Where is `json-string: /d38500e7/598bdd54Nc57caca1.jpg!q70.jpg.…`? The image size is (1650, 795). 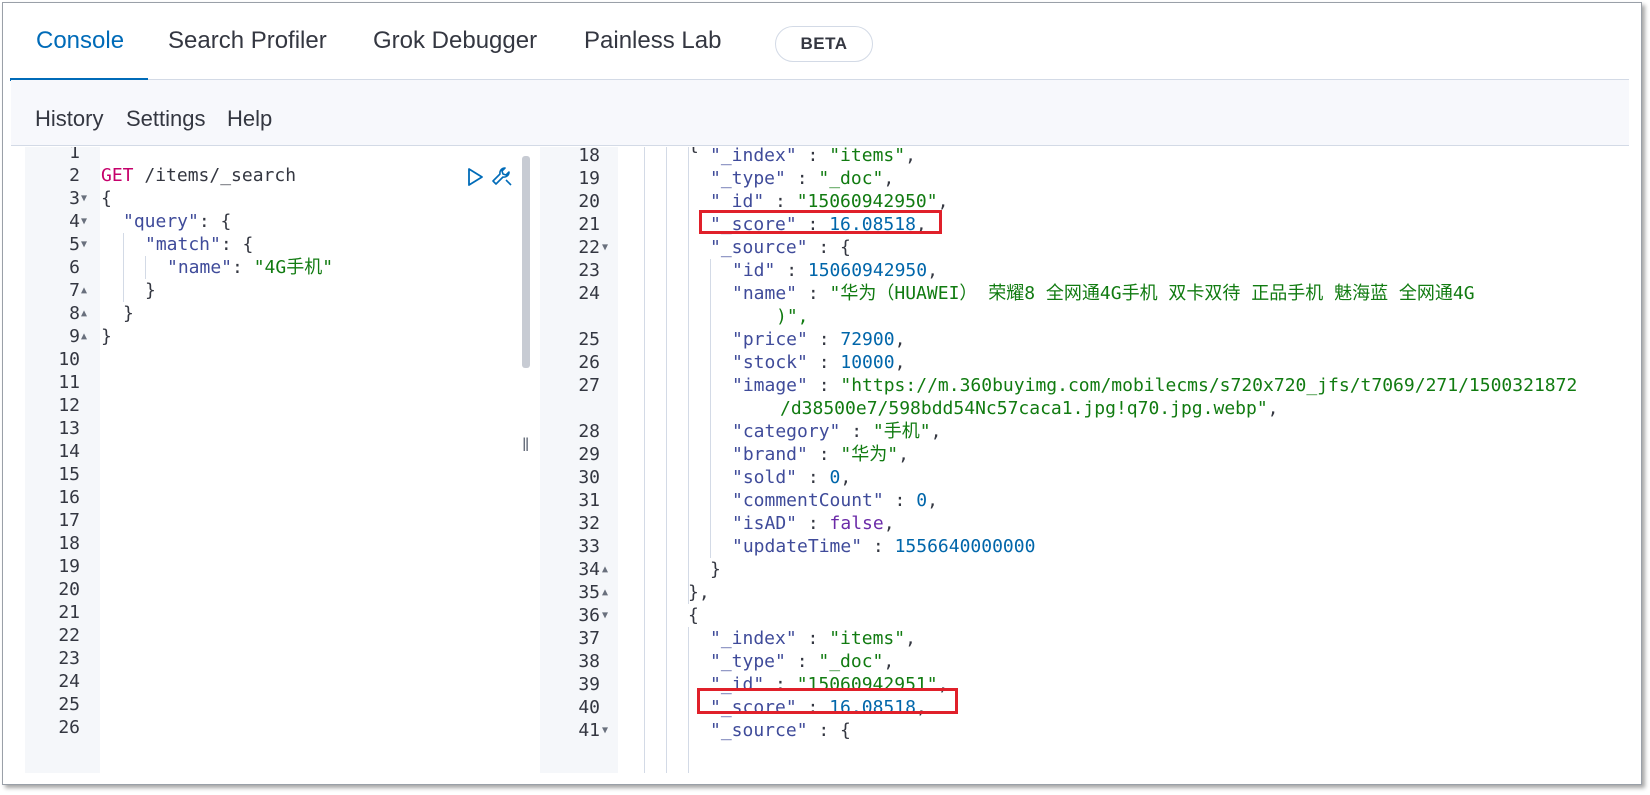 json-string: /d38500e7/598bdd54Nc57caca1.jpg!q70.jpg.… is located at coordinates (1024, 408).